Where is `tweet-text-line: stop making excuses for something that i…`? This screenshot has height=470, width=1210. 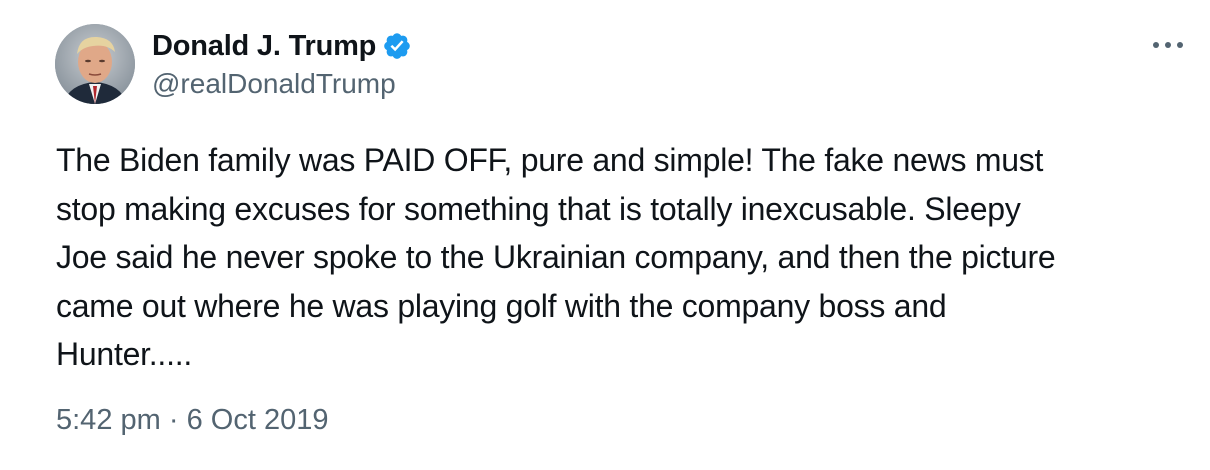 tweet-text-line: stop making excuses for something that i… is located at coordinates (538, 208).